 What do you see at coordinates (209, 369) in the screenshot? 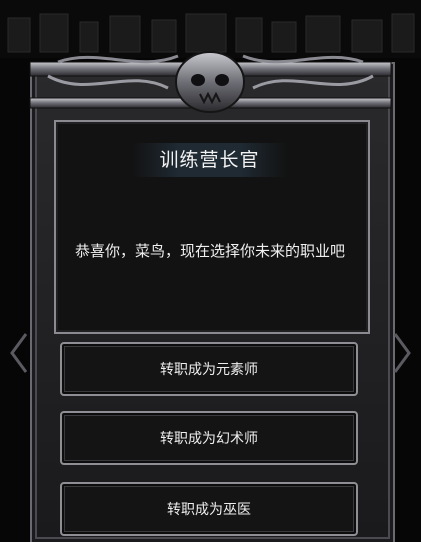
I see `choice-button-elementalist: 转职成为元素师` at bounding box center [209, 369].